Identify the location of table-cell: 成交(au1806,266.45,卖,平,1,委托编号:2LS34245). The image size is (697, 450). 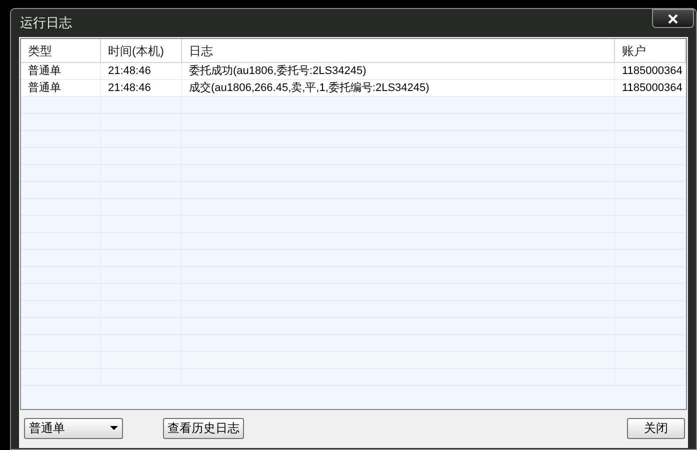
(398, 88).